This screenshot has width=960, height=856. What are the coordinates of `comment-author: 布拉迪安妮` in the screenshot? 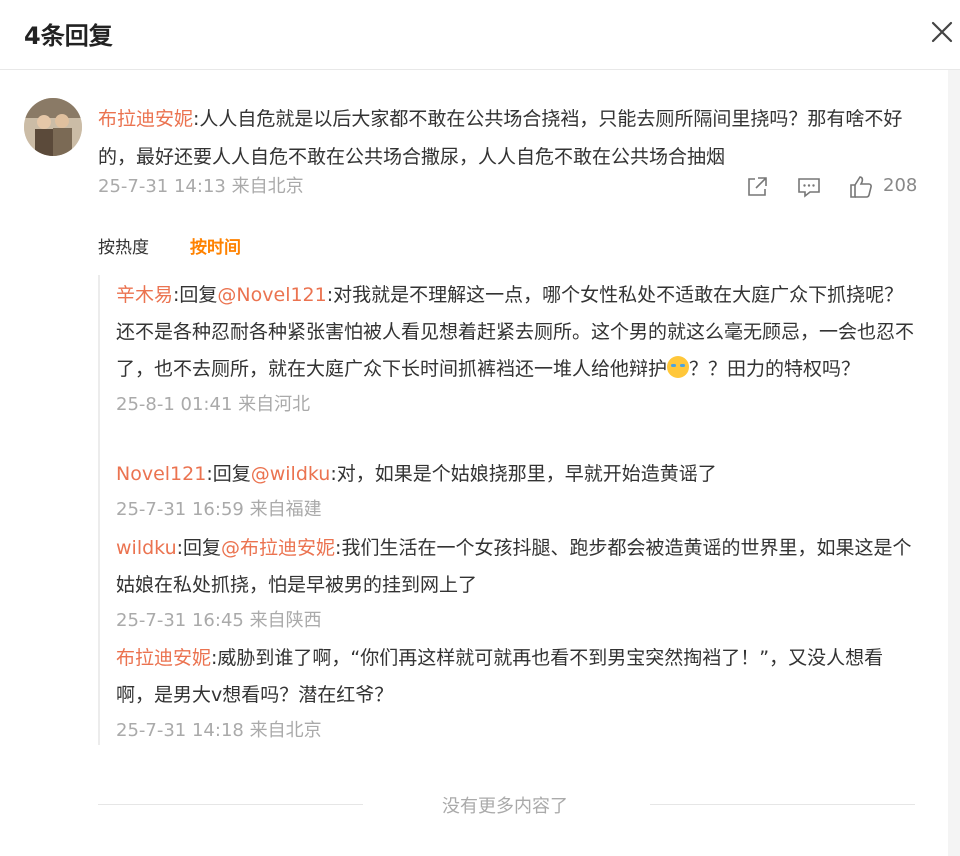 It's located at (145, 119).